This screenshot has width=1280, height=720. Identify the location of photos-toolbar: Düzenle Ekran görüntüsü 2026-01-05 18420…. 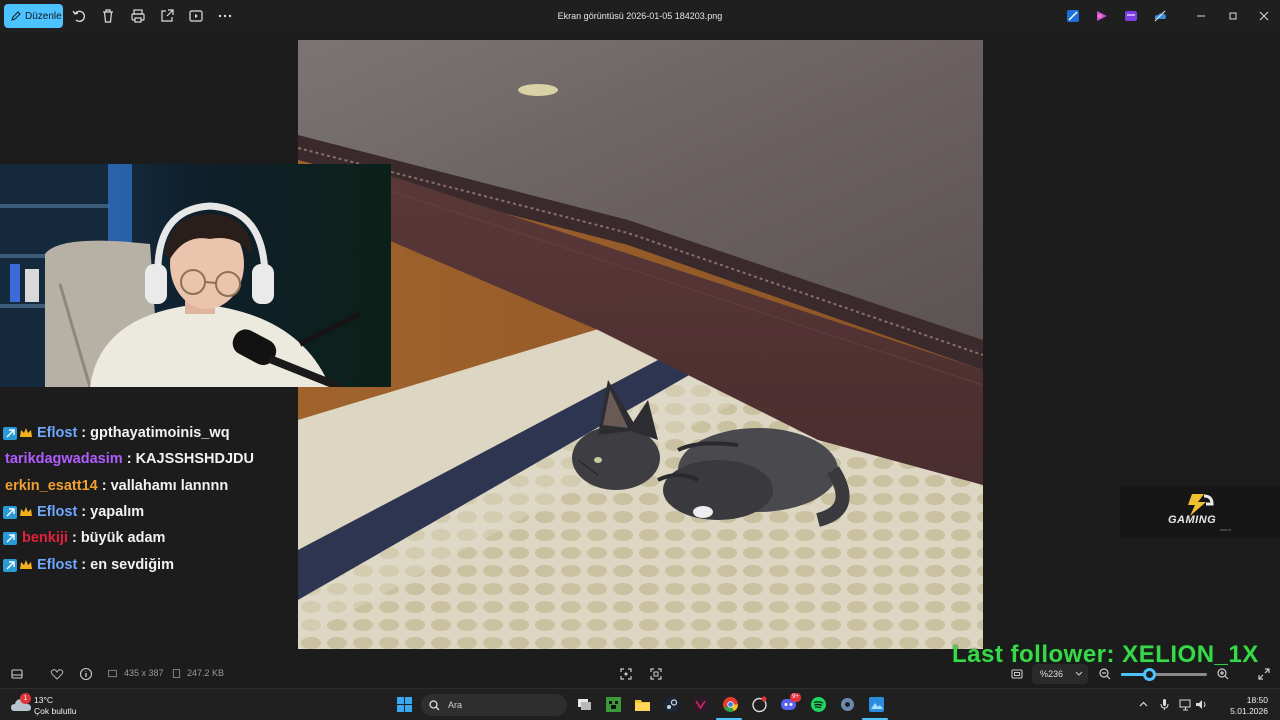
(640, 16).